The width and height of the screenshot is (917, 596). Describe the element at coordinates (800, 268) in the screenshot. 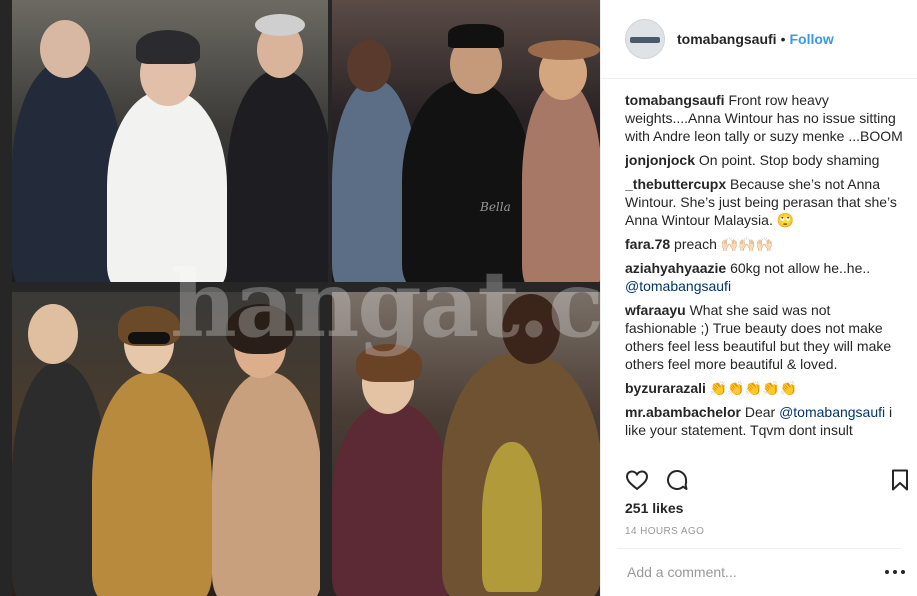

I see `comment-text: 60kg not allow he..he..` at that location.